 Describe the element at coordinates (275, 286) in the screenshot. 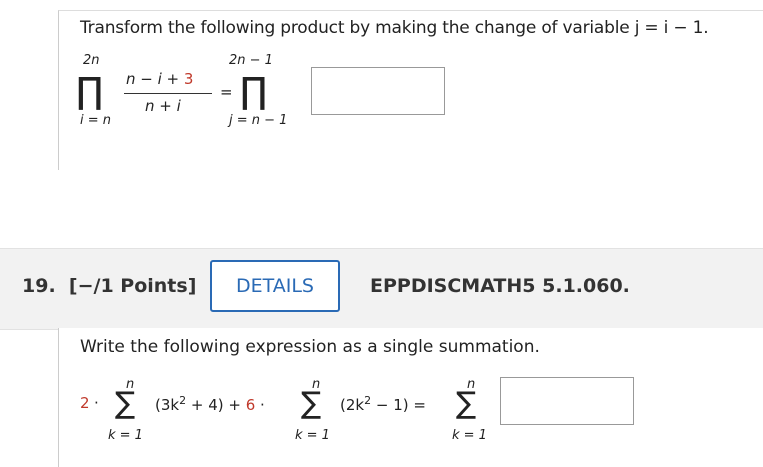

I see `details-button: DETAILS` at that location.